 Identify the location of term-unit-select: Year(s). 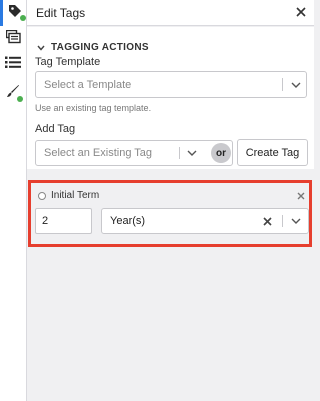
(205, 221).